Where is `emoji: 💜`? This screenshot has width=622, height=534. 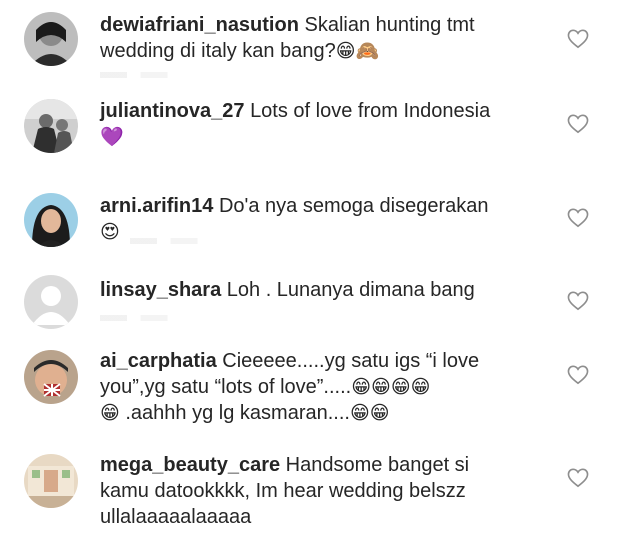
emoji: 💜 is located at coordinates (112, 137).